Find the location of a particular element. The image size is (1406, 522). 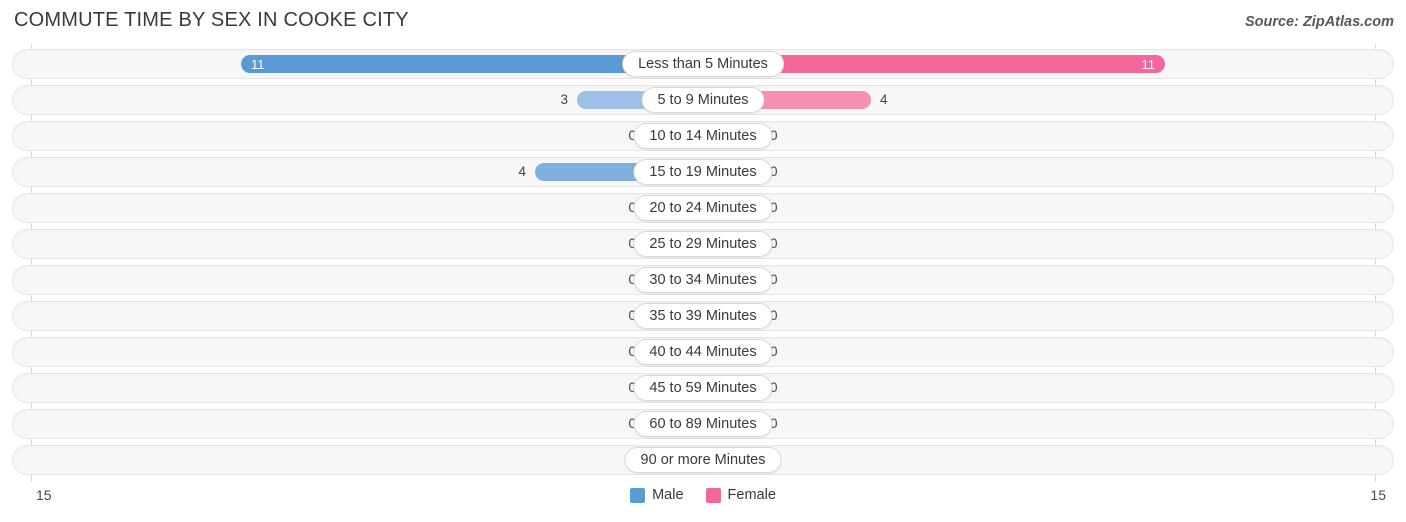

bar-row: 0 0 35 to 39 Minutes is located at coordinates (703, 316).